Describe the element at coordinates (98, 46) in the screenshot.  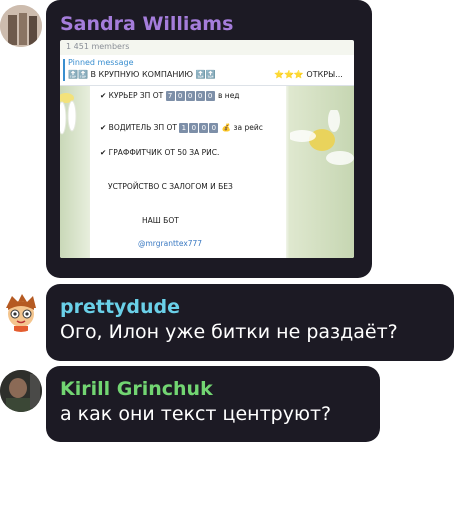
I see `members-count: 1 451 members` at that location.